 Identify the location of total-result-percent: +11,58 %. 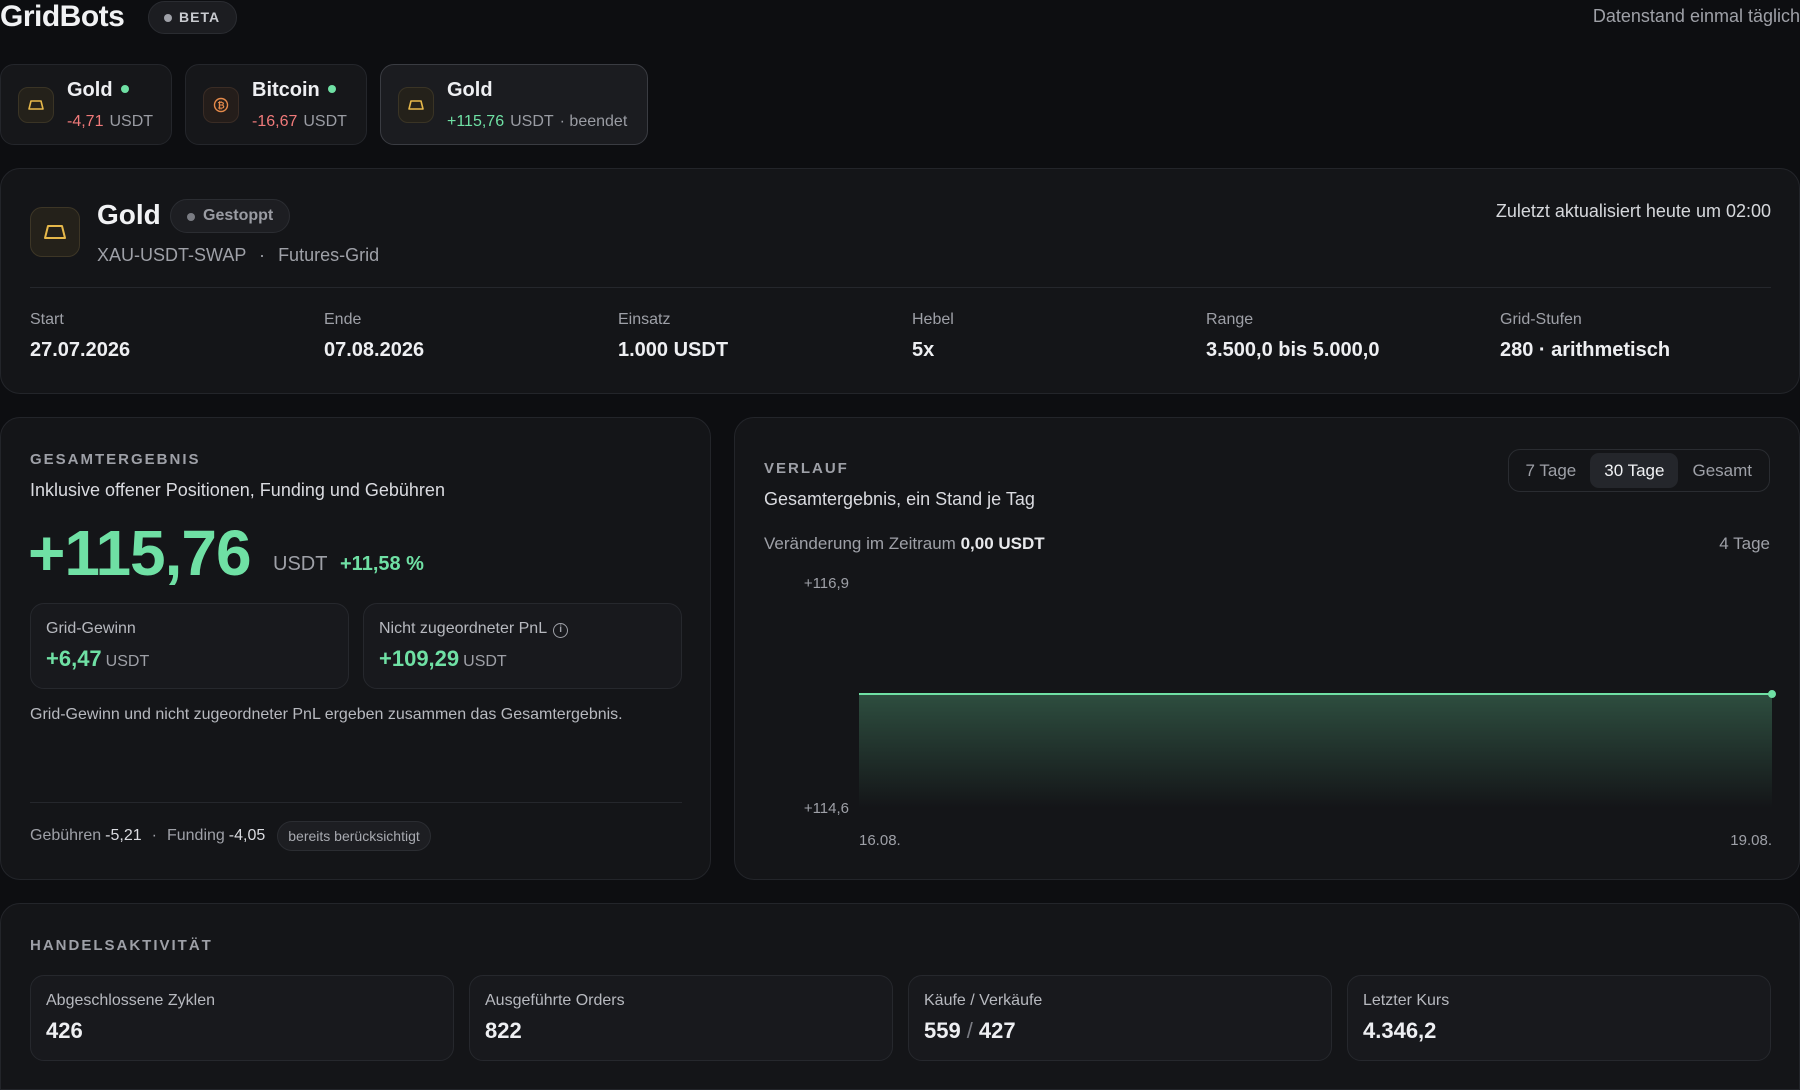
(382, 564).